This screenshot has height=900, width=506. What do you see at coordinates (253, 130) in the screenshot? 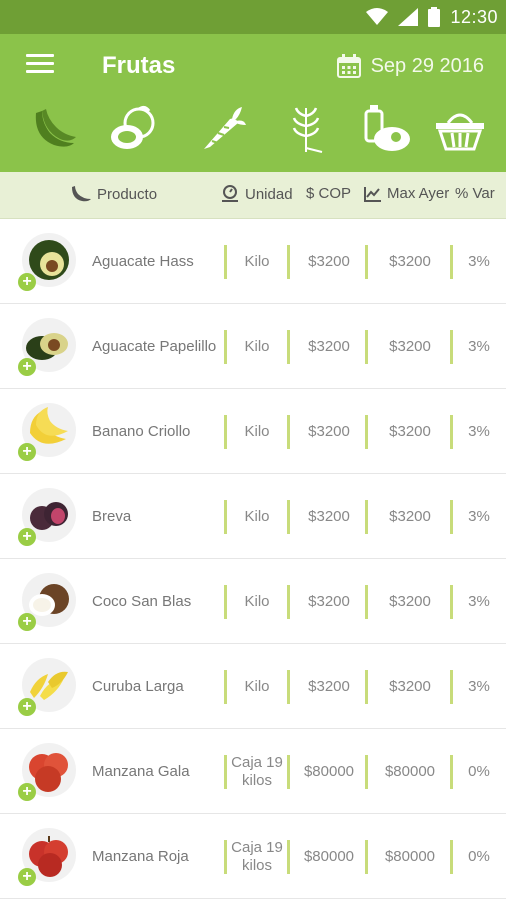
I see `category-bar` at bounding box center [253, 130].